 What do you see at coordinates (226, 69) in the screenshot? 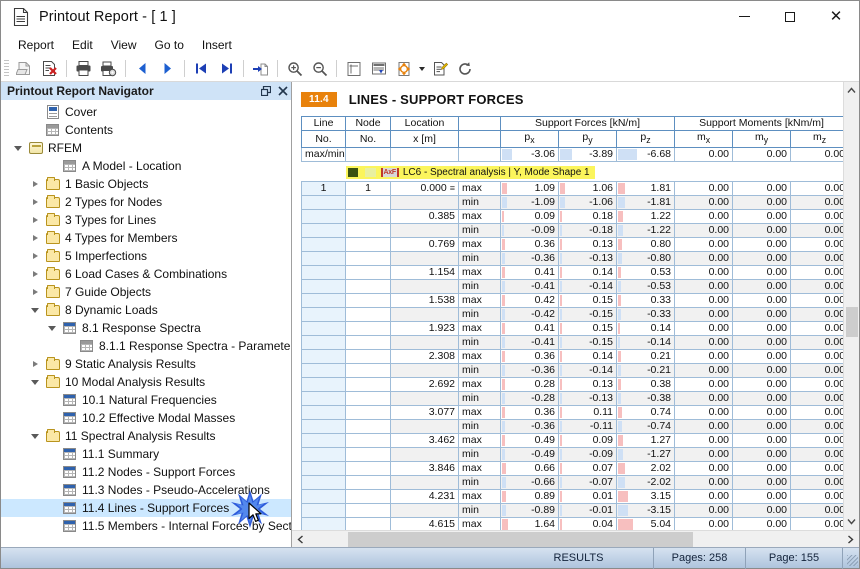
I see `last-page-icon` at bounding box center [226, 69].